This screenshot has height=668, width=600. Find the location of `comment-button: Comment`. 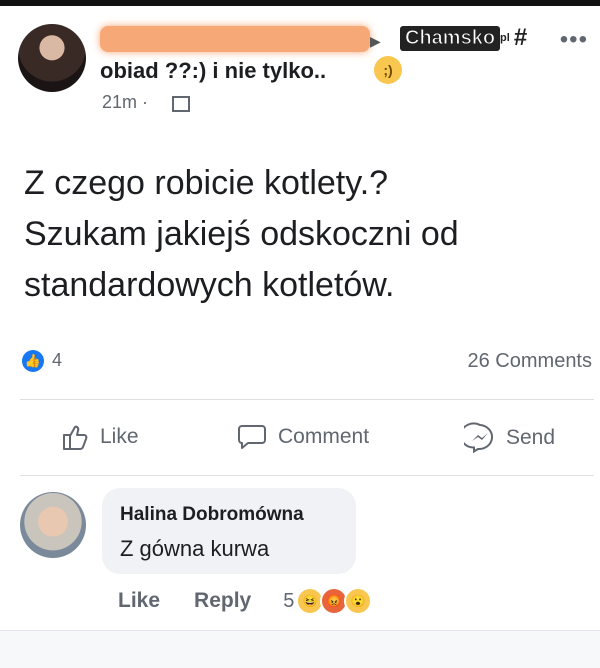

comment-button: Comment is located at coordinates (302, 437).